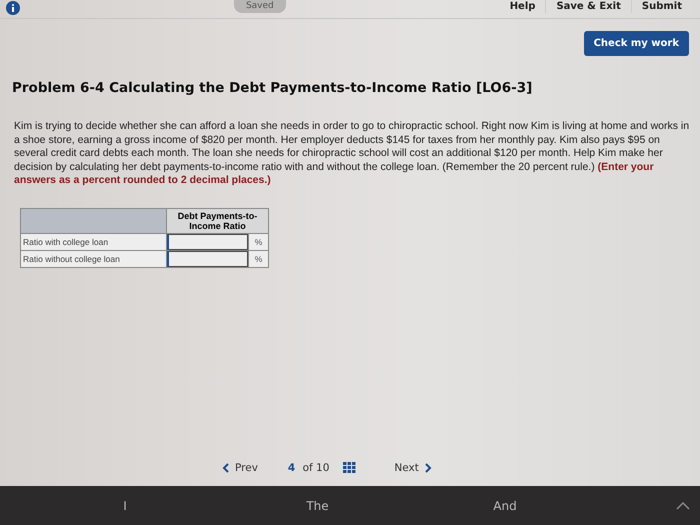 The height and width of the screenshot is (525, 700). Describe the element at coordinates (683, 506) in the screenshot. I see `caret-up-icon` at that location.